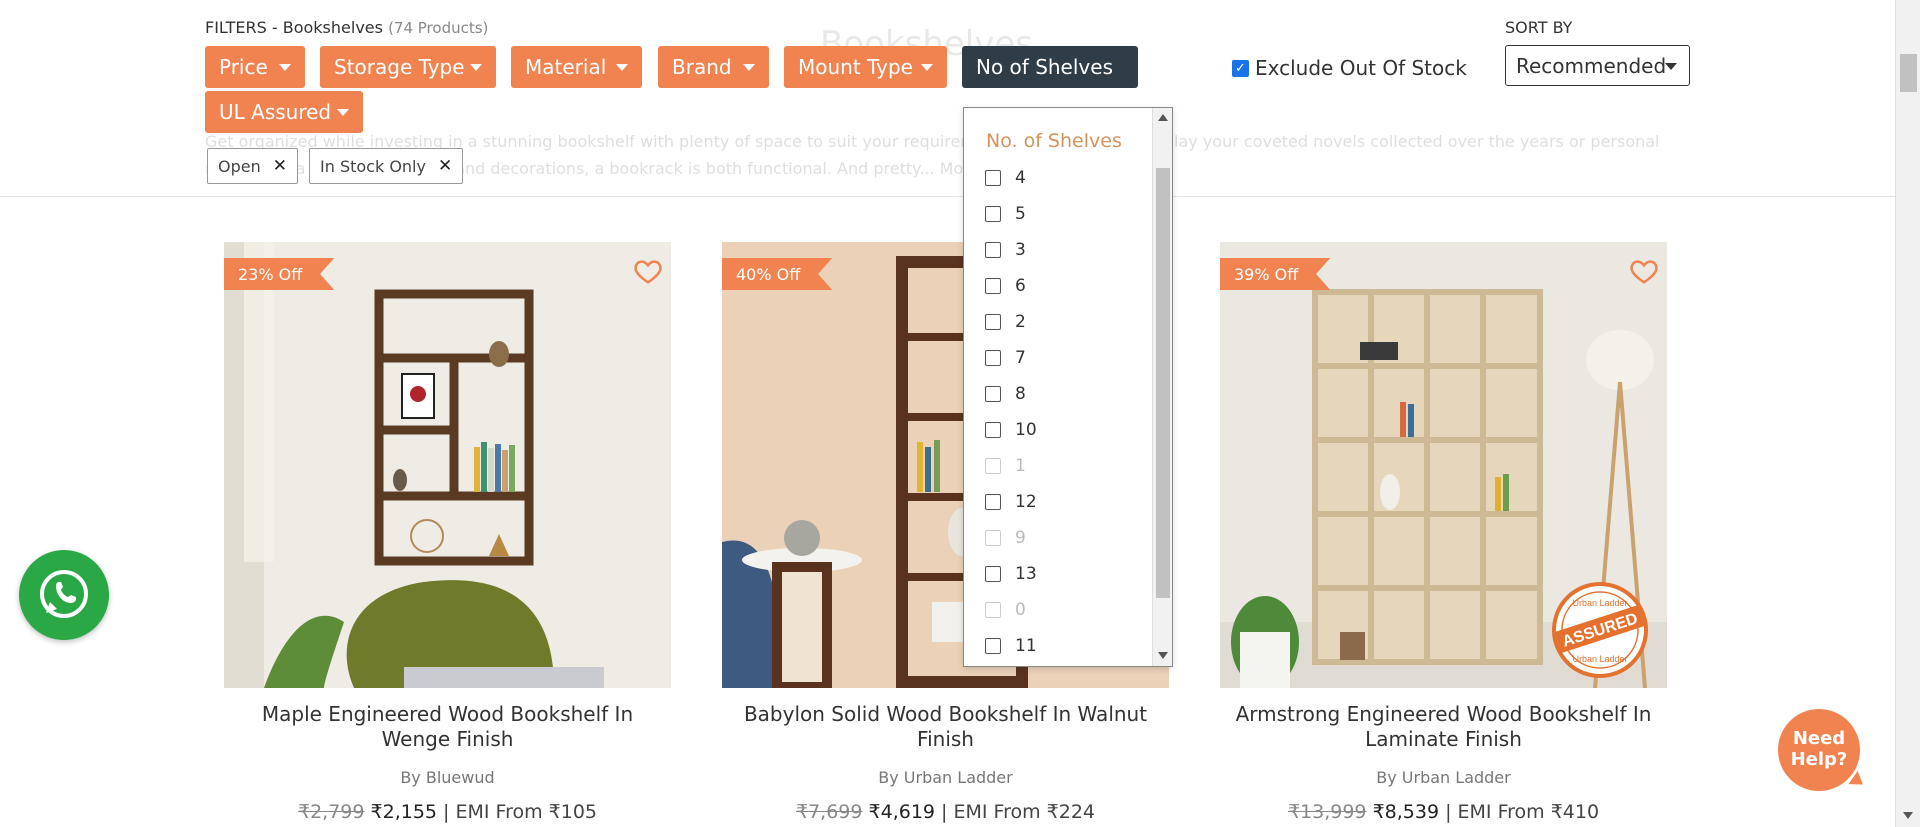 Image resolution: width=1920 pixels, height=827 pixels. I want to click on shelf-option-label: 9, so click(1020, 538).